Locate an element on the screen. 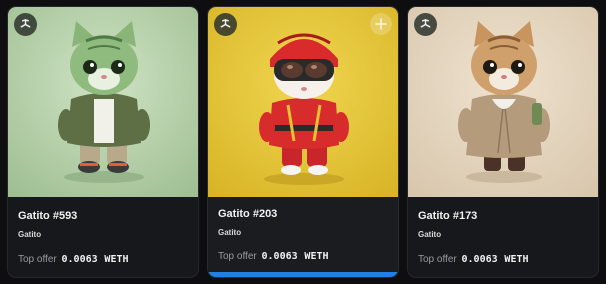  card-info: Gatito #203 Gatito Top offer 0.0063 WETH is located at coordinates (303, 237).